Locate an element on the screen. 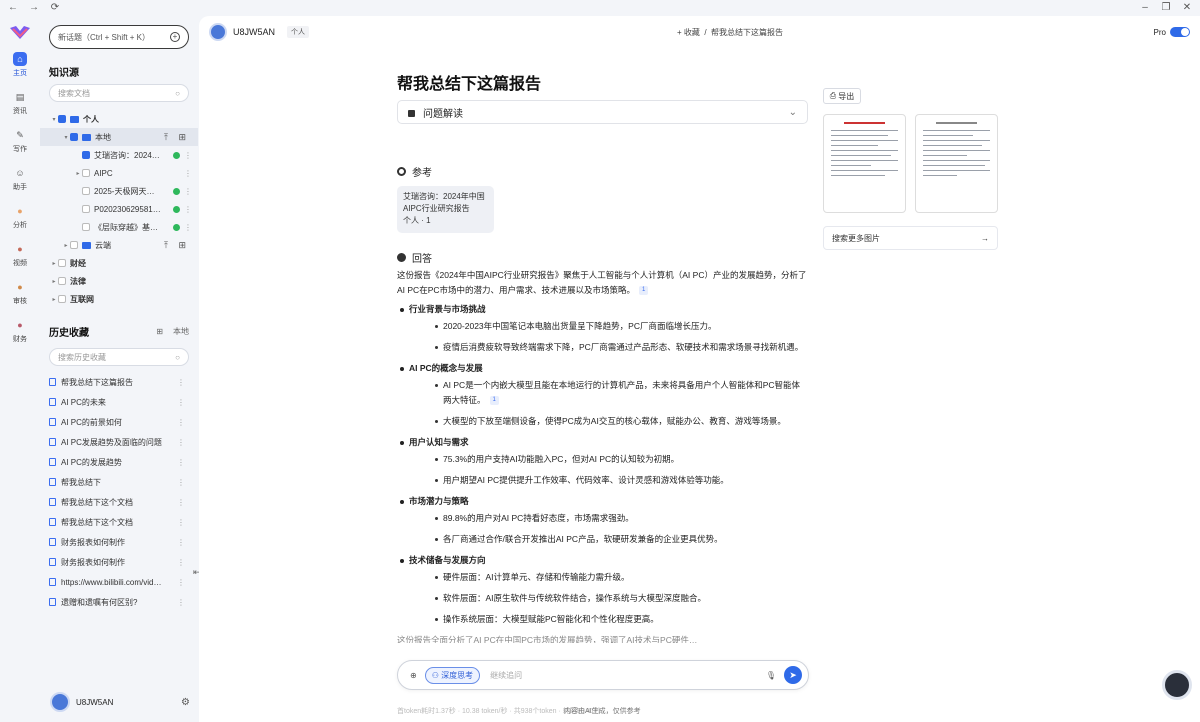  tree-row: ▾ 个人 is located at coordinates (119, 119).